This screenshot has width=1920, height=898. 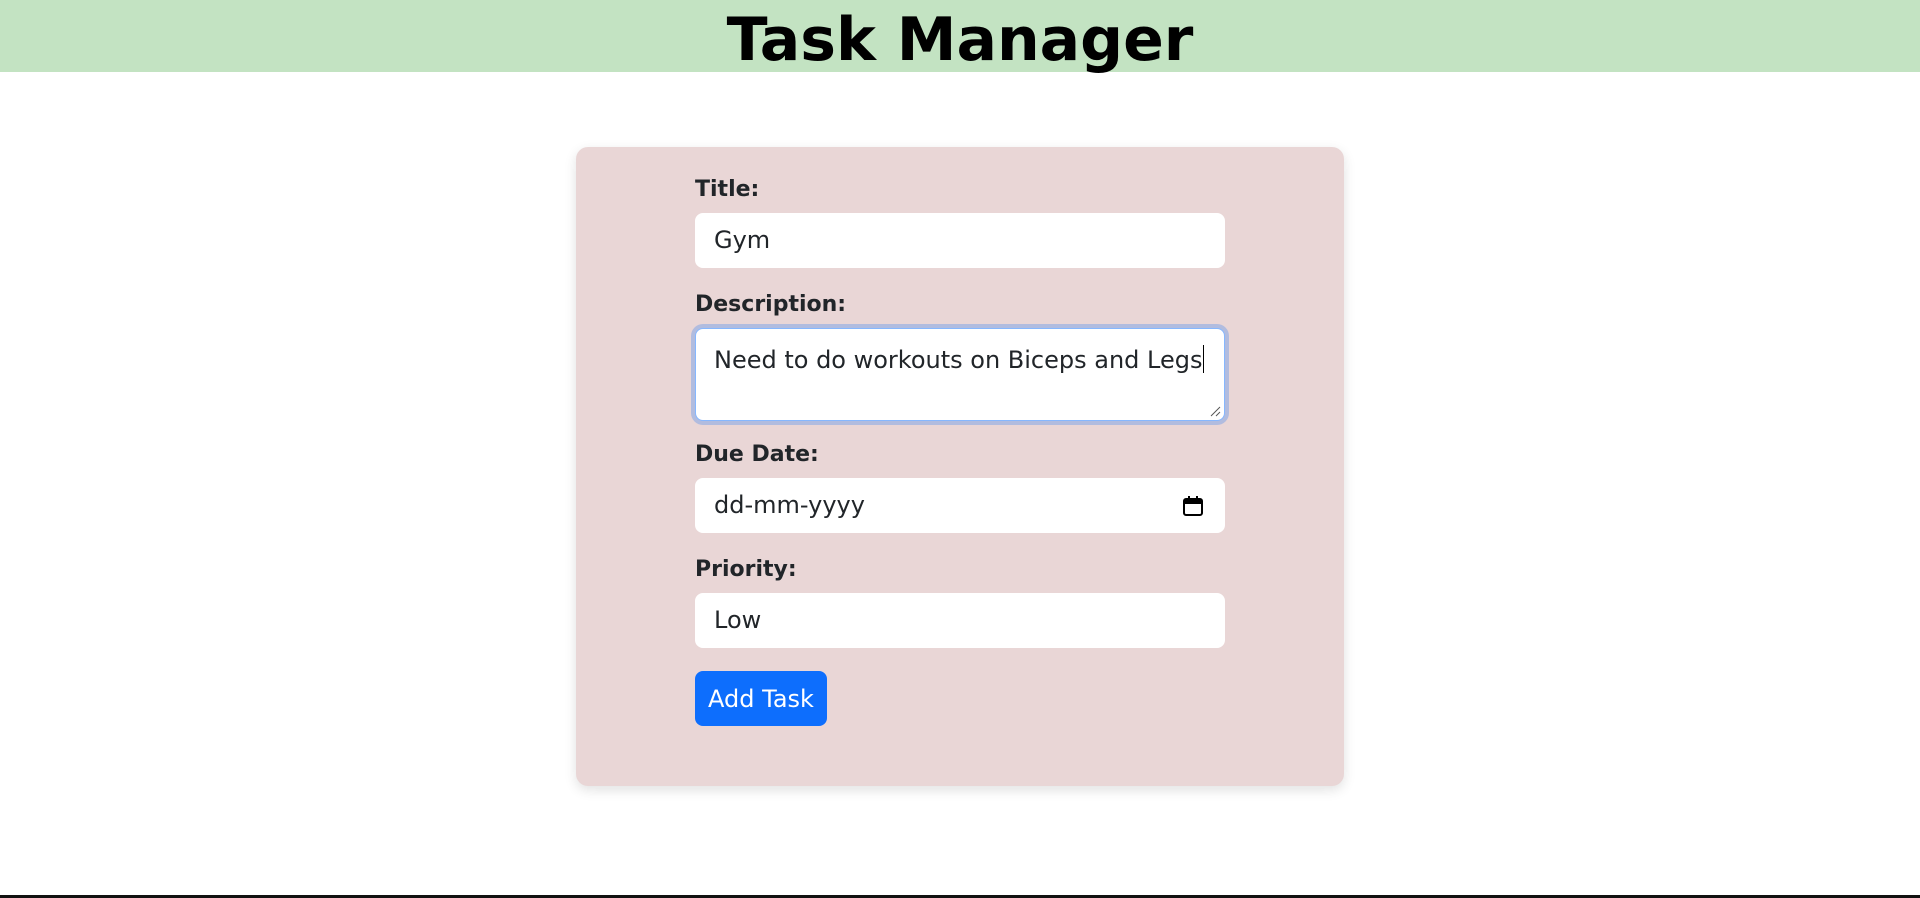 I want to click on app-header: Task Manager, so click(x=960, y=37).